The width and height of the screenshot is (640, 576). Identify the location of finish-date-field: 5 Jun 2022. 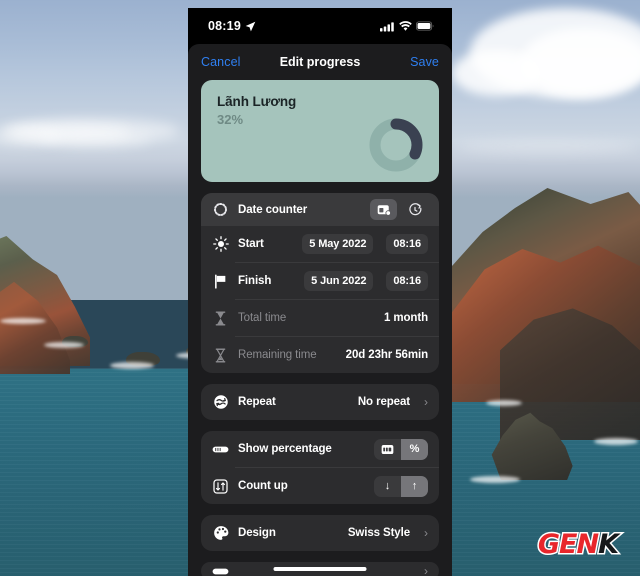
(339, 281).